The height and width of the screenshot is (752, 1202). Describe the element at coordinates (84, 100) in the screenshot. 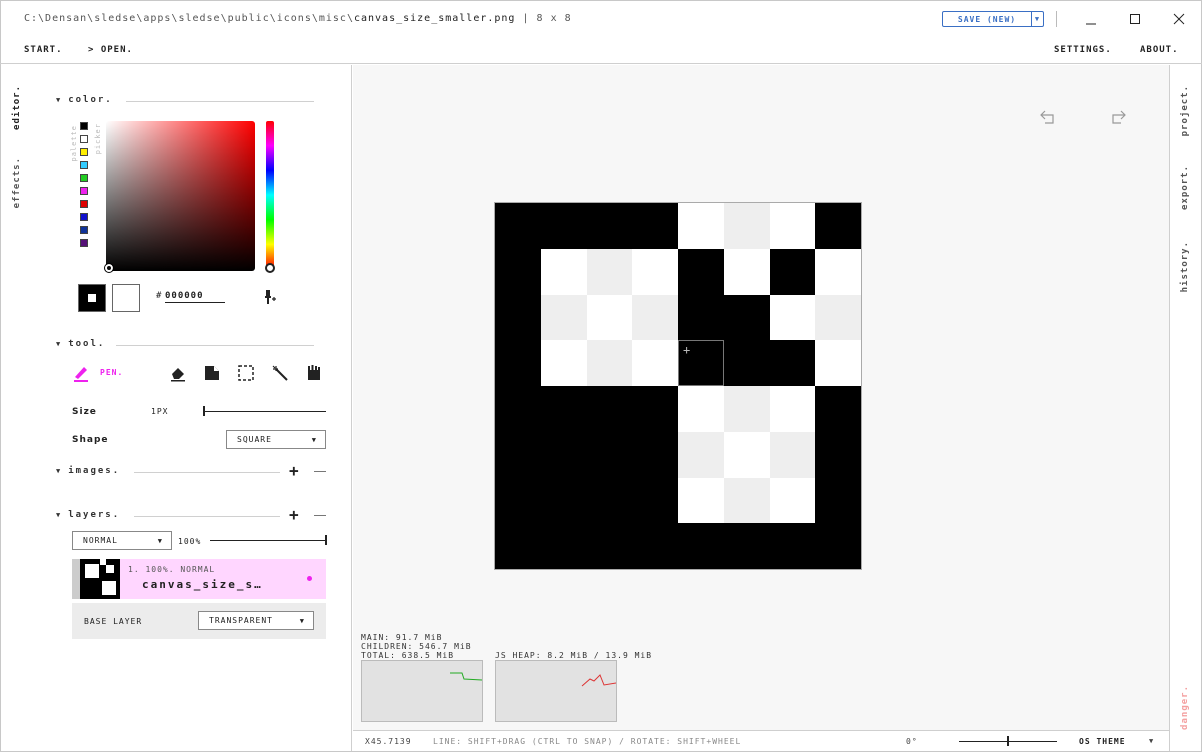

I see `color-section-header: ▼ color.` at that location.